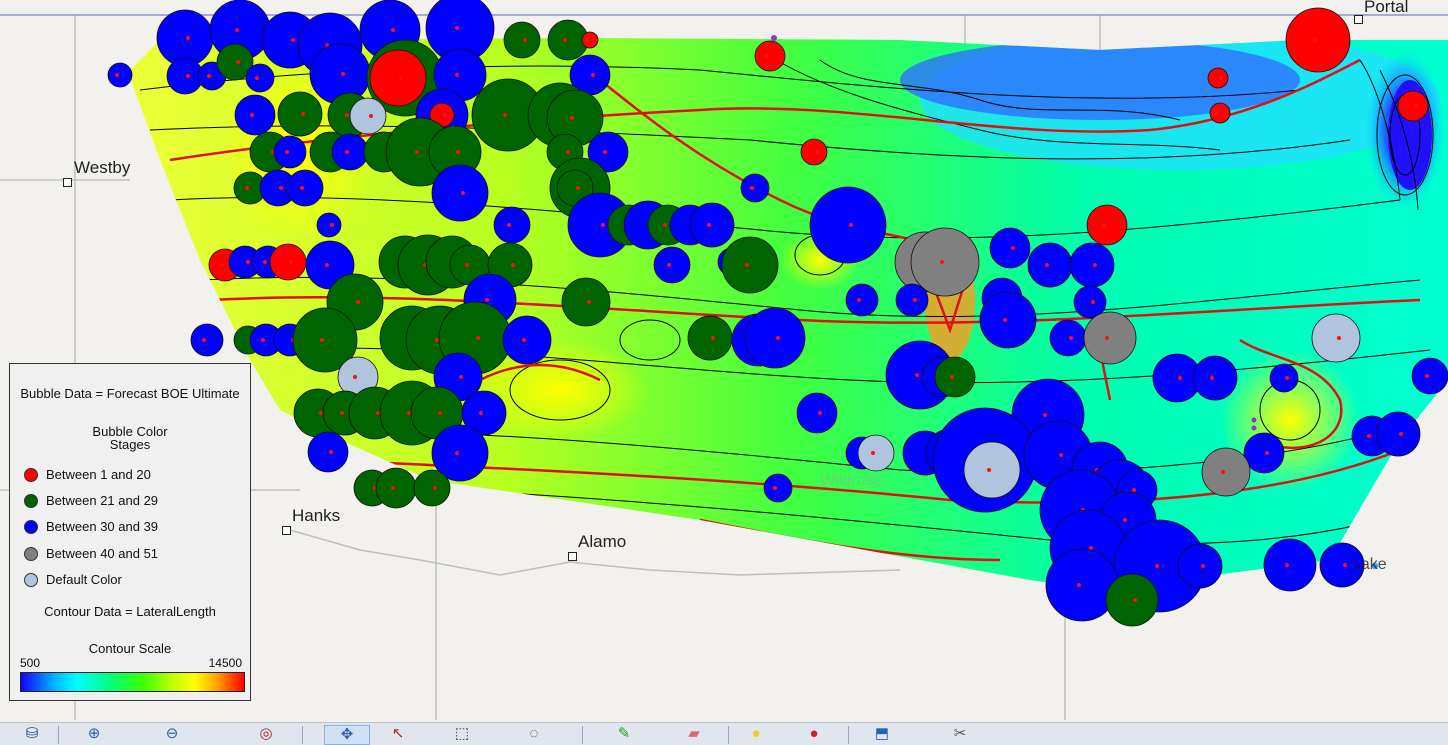  I want to click on legend-swatch-gray, so click(31, 553).